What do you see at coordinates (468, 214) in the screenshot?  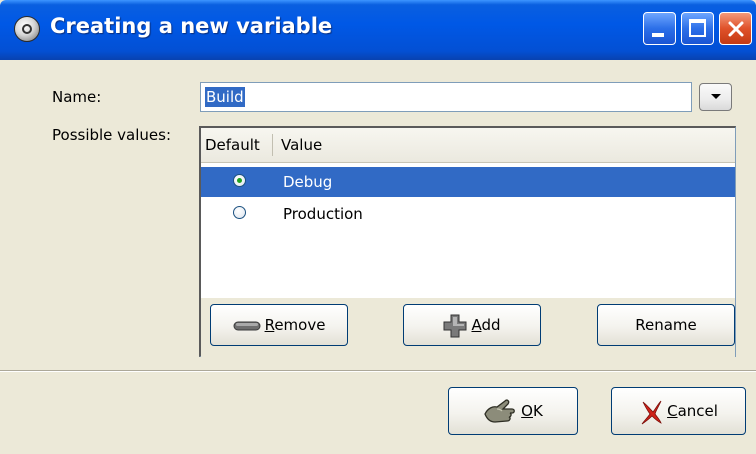 I see `table-row: Production` at bounding box center [468, 214].